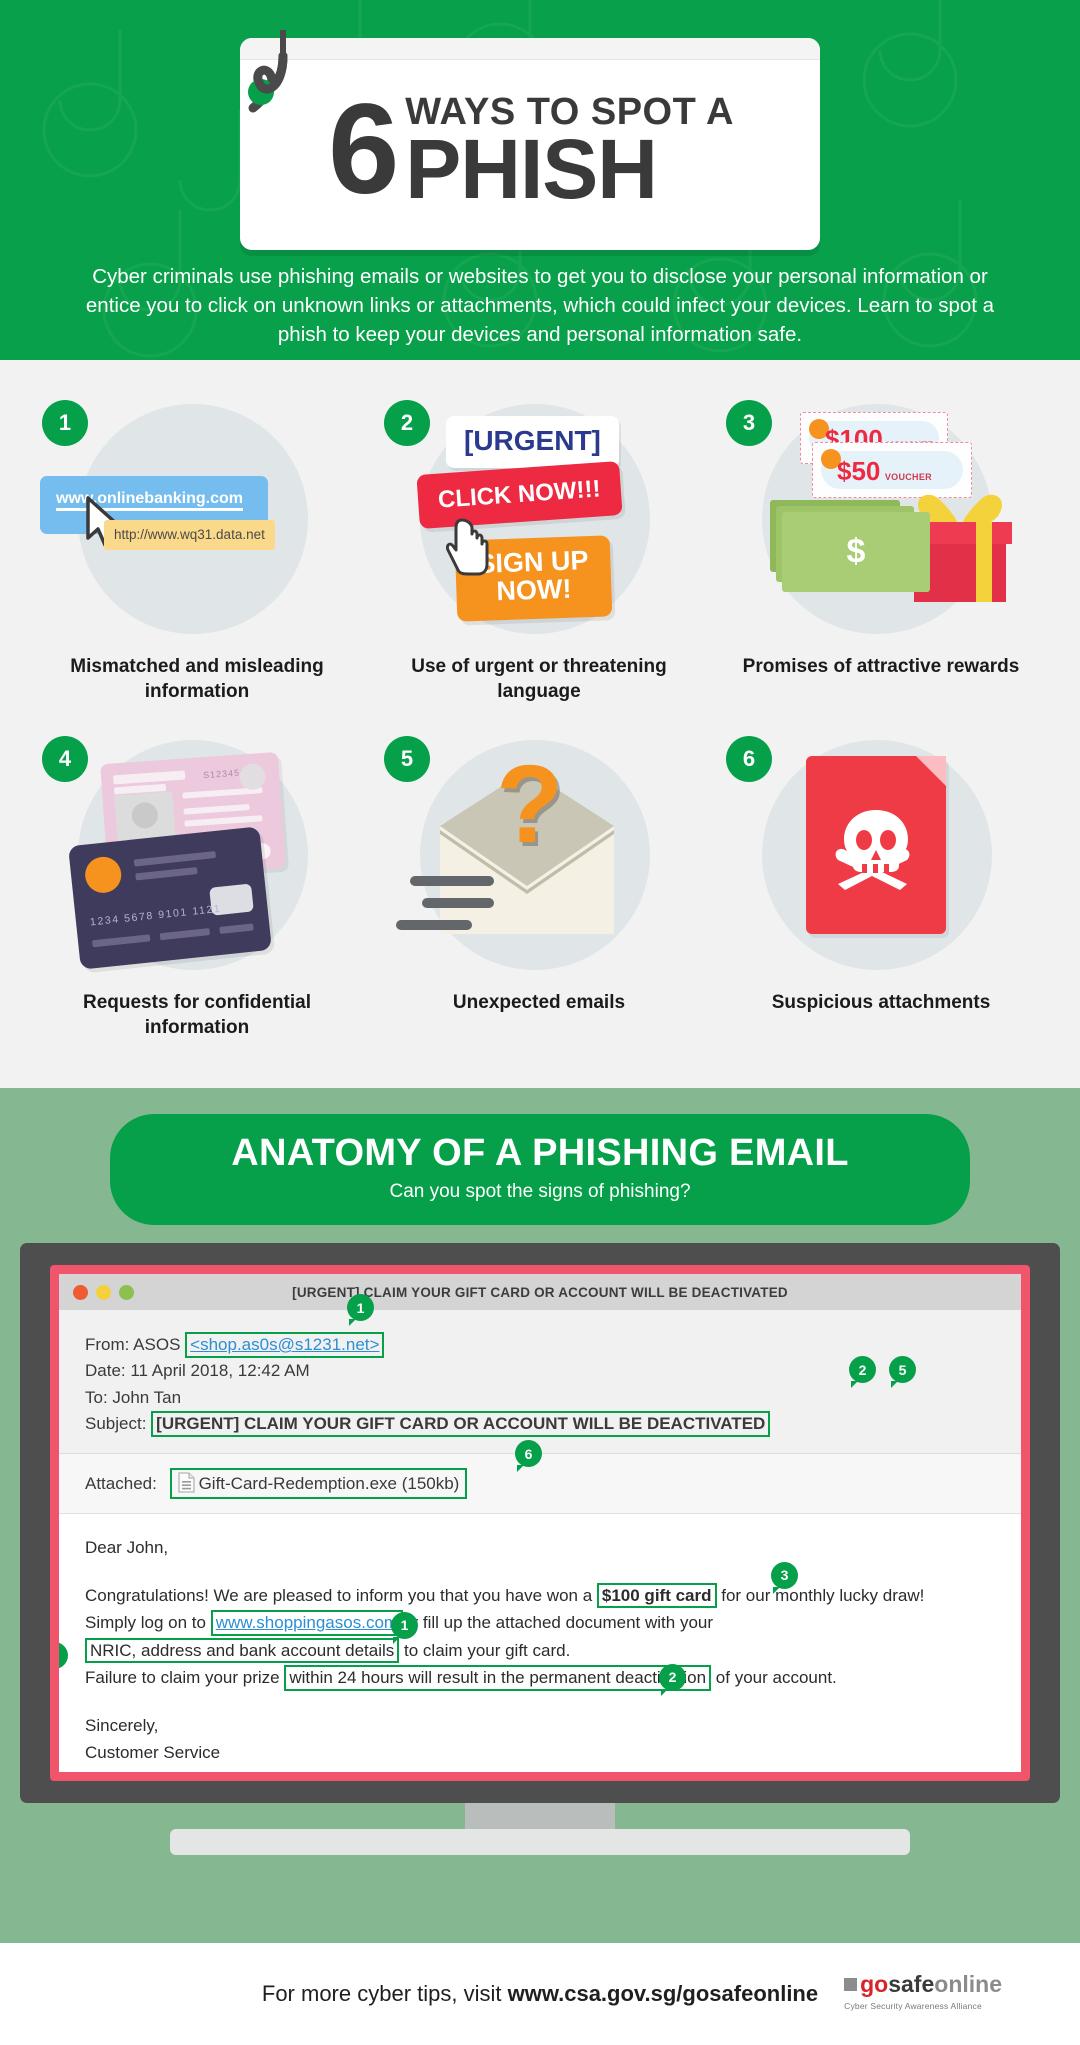 Image resolution: width=1080 pixels, height=2045 pixels. I want to click on footer-cta-url: www.csa.gov.sg/gosafeonline, so click(663, 1993).